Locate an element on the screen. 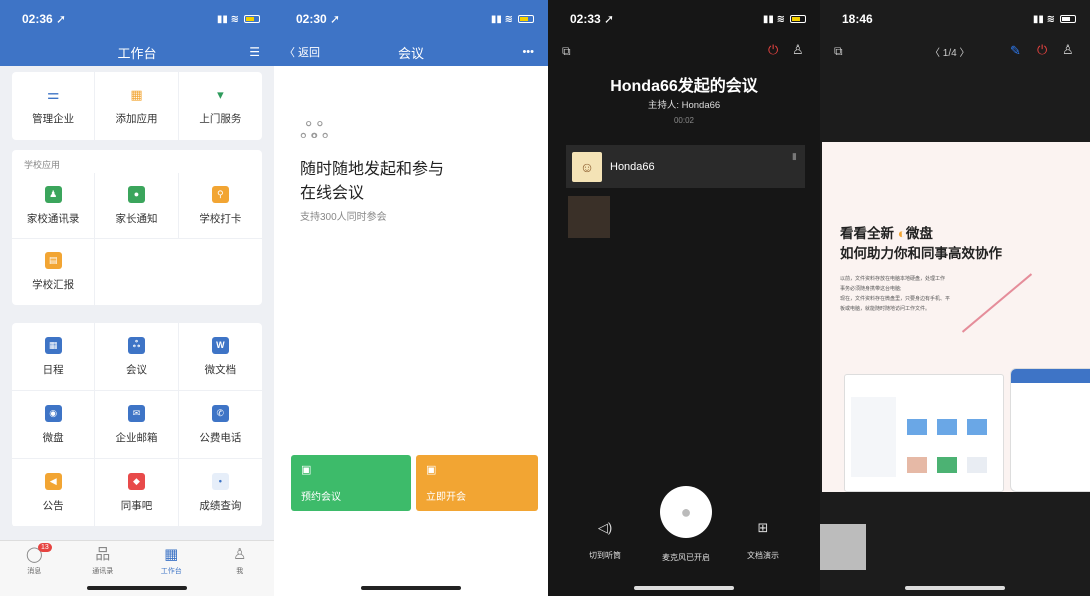  drive-icon: ◉ is located at coordinates (53, 413).